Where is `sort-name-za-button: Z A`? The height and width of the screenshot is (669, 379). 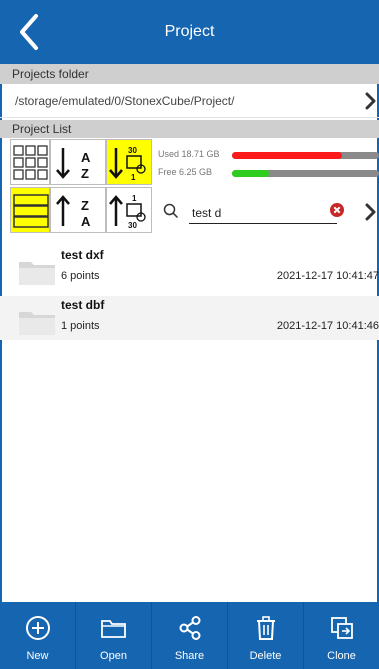 sort-name-za-button: Z A is located at coordinates (78, 210).